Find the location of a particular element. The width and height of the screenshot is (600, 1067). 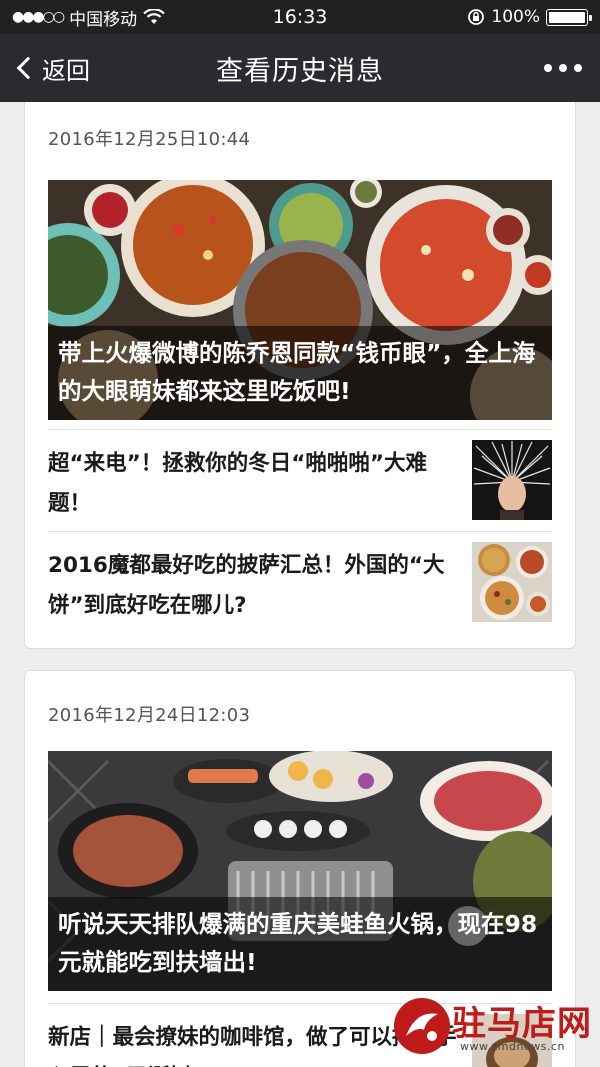

message-date: 2016年12月24日12:03 is located at coordinates (149, 715).